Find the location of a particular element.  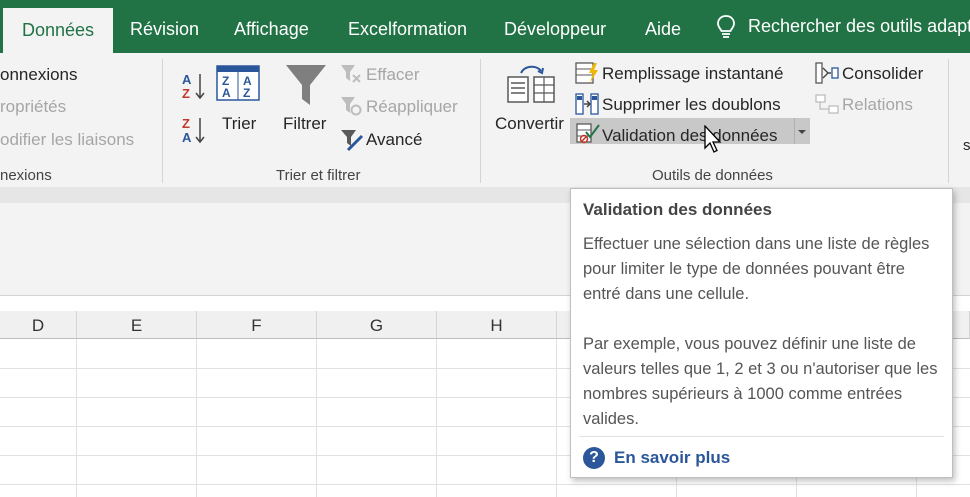

split-button-divider is located at coordinates (794, 131).